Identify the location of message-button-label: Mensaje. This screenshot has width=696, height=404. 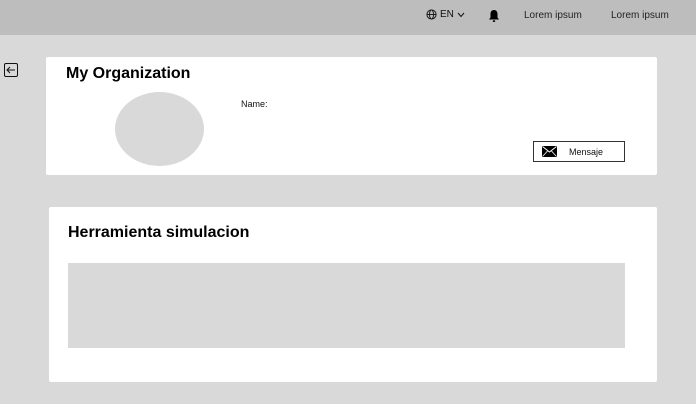
(586, 151).